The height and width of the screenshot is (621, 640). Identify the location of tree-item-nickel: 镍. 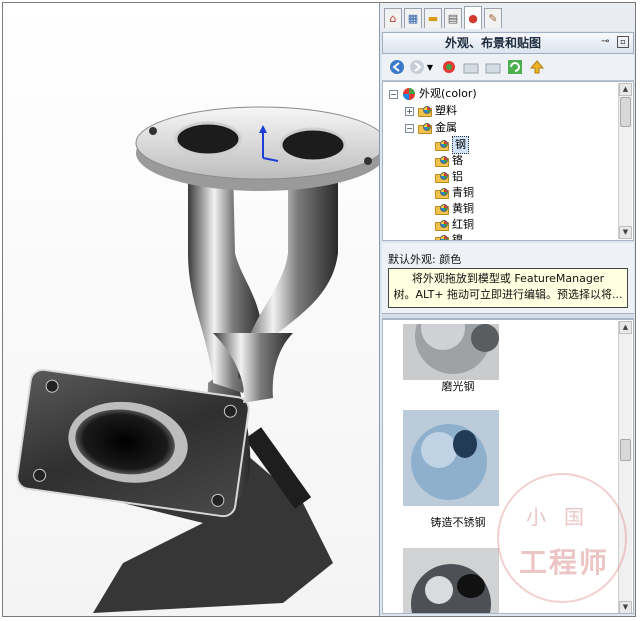
(449, 236).